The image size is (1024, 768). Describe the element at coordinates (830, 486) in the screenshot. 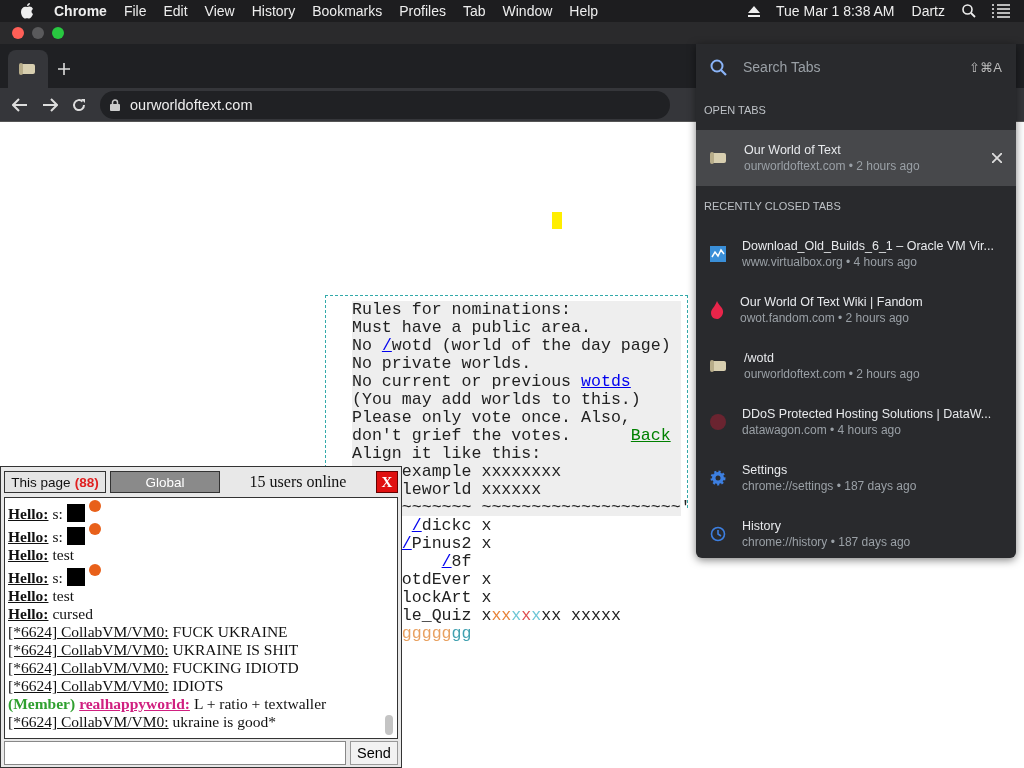

I see `tab-subtitle: chrome://settings • 187 days ago` at that location.